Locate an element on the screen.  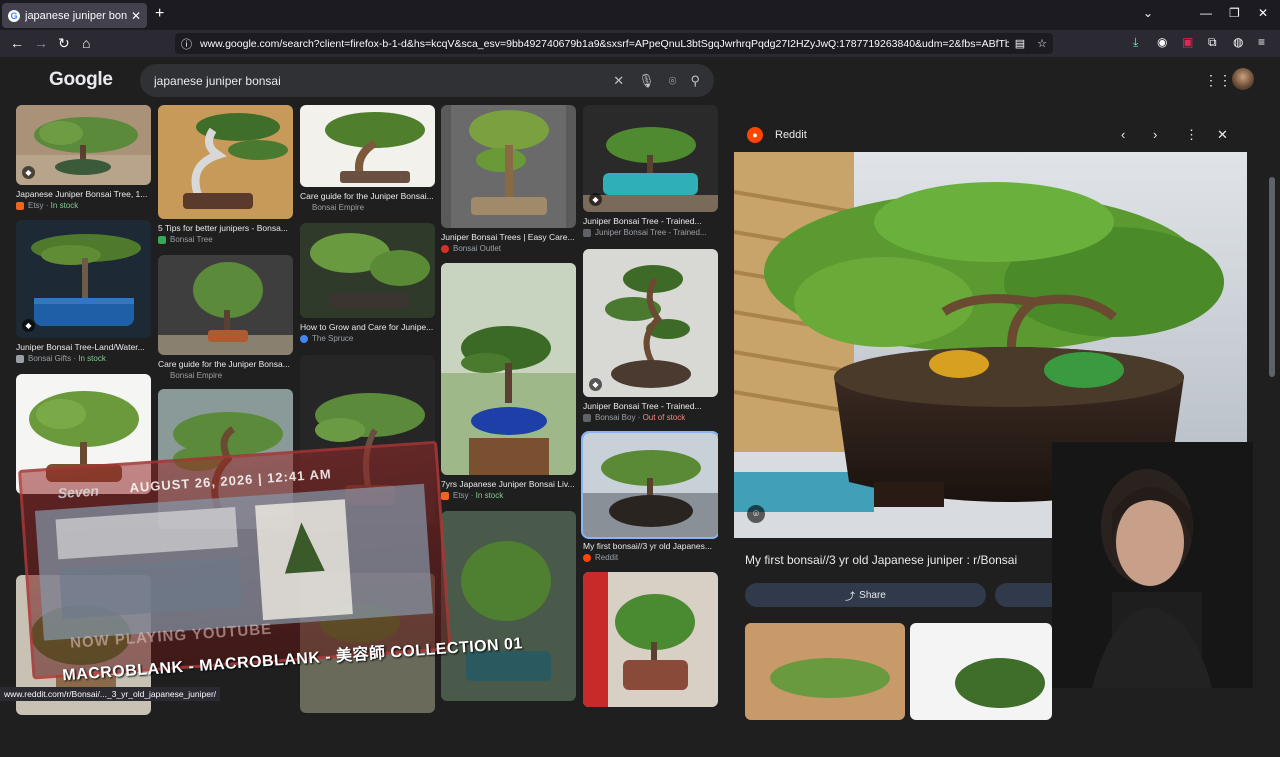
extension-badge-icon: ▣ is located at coordinates (1187, 42).